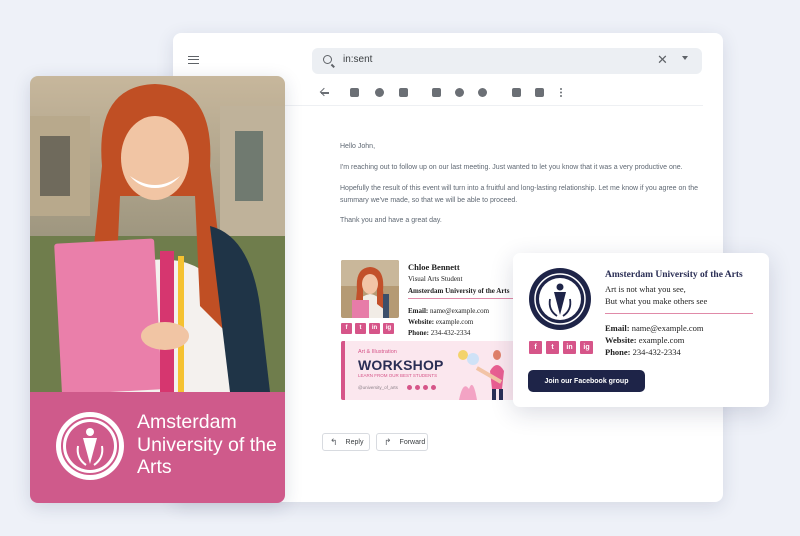 This screenshot has width=800, height=536. What do you see at coordinates (401, 365) in the screenshot?
I see `banner-headline: WORKSHOP` at bounding box center [401, 365].